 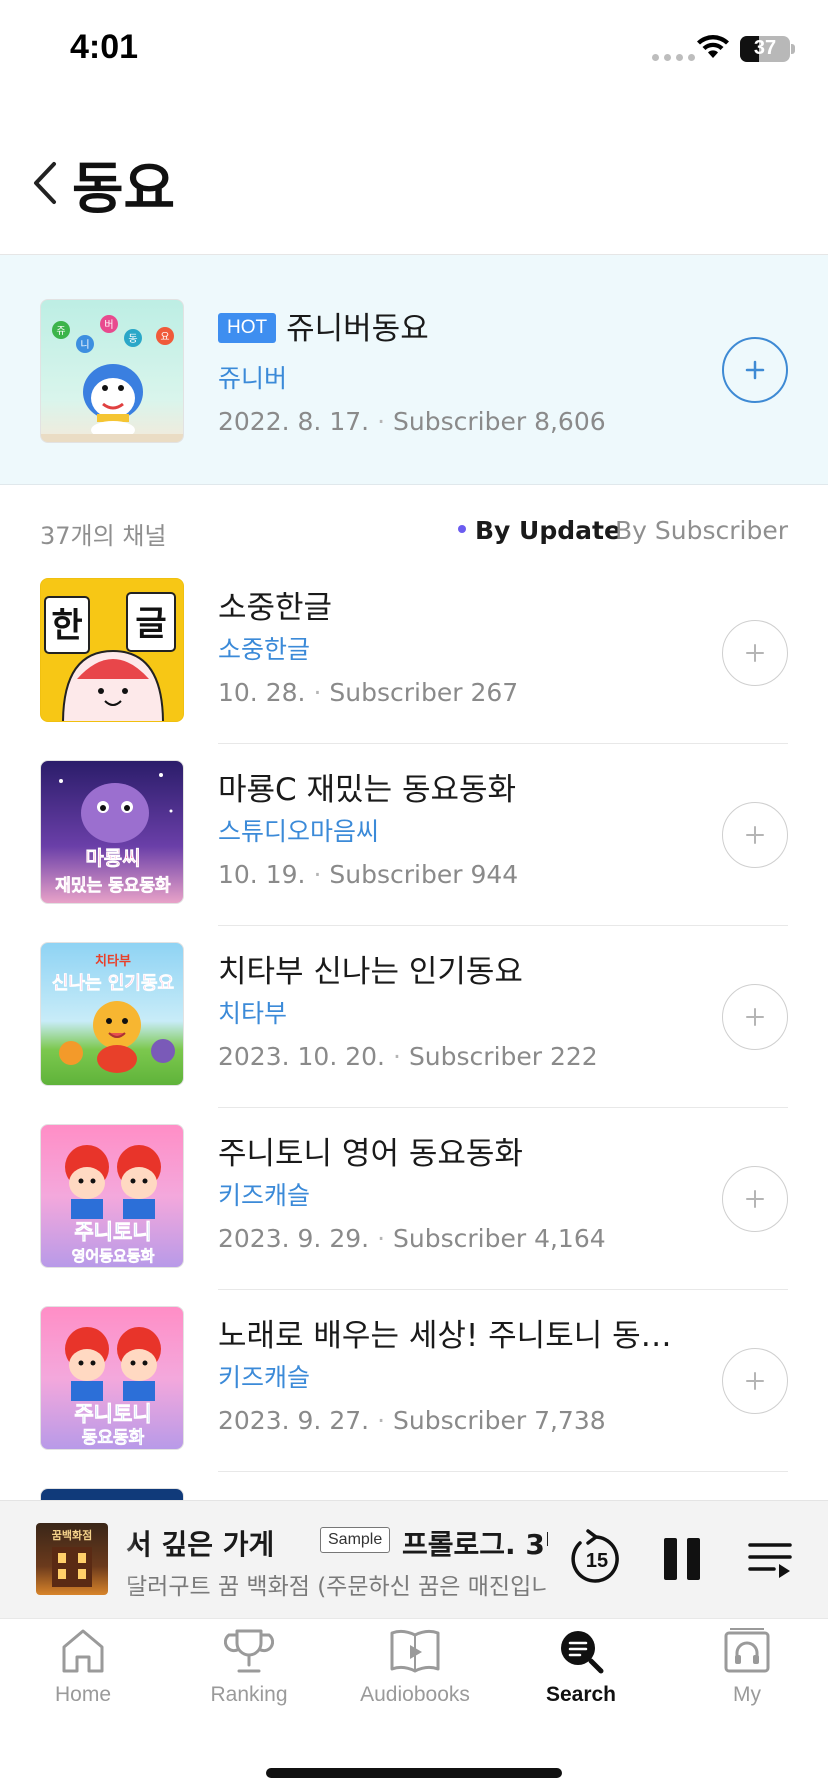 What do you see at coordinates (408, 325) in the screenshot?
I see `hot-channel-title: HOT 쥬니버동요` at bounding box center [408, 325].